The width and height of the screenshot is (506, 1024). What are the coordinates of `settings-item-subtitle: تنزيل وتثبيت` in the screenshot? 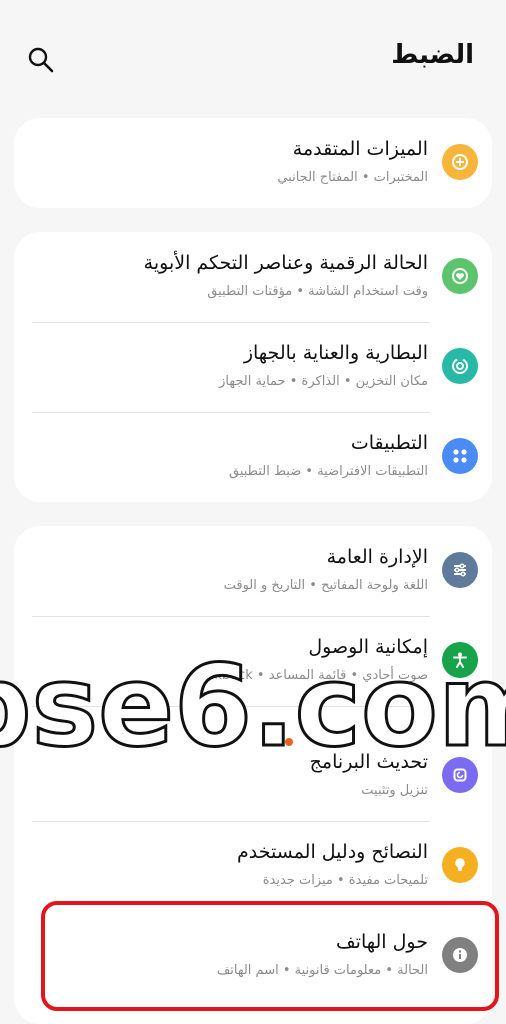 It's located at (394, 790).